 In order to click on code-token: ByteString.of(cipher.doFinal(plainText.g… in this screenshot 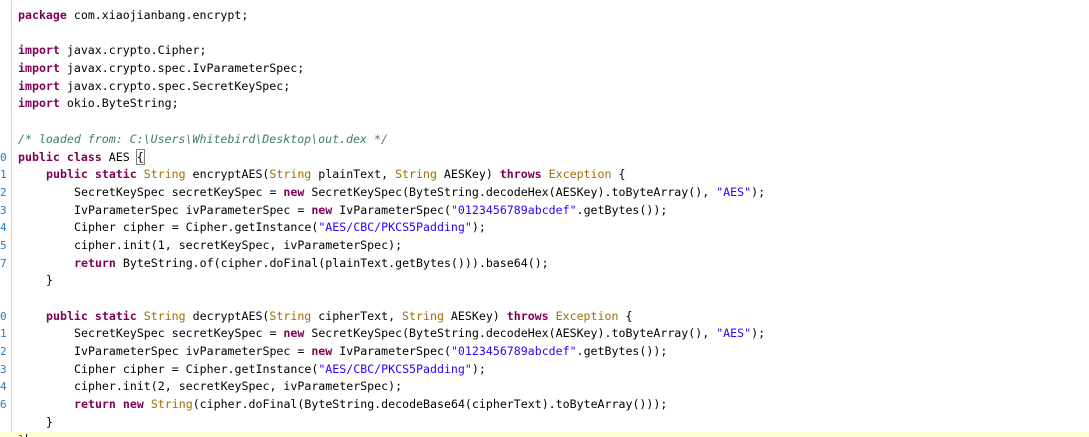, I will do `click(332, 262)`.